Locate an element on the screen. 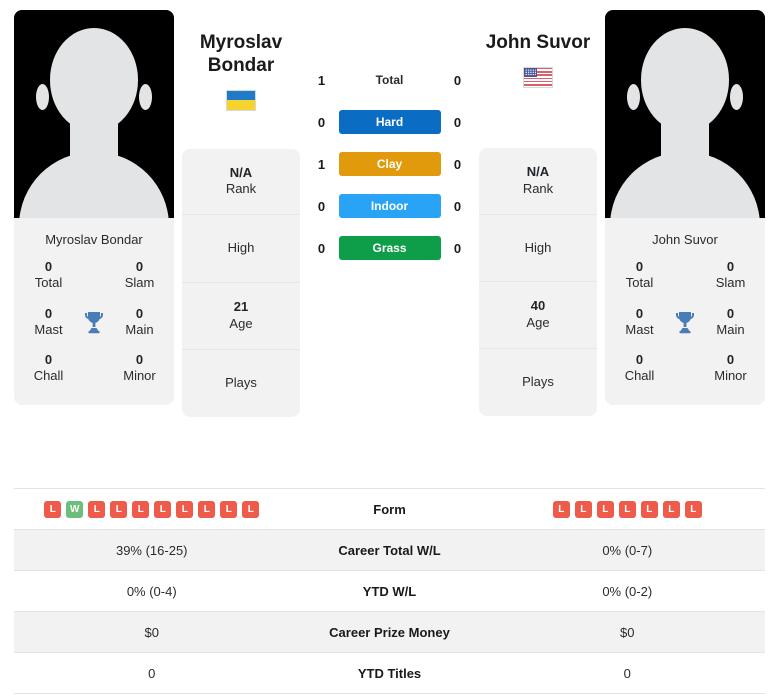  stat-label: Chall is located at coordinates (48, 376).